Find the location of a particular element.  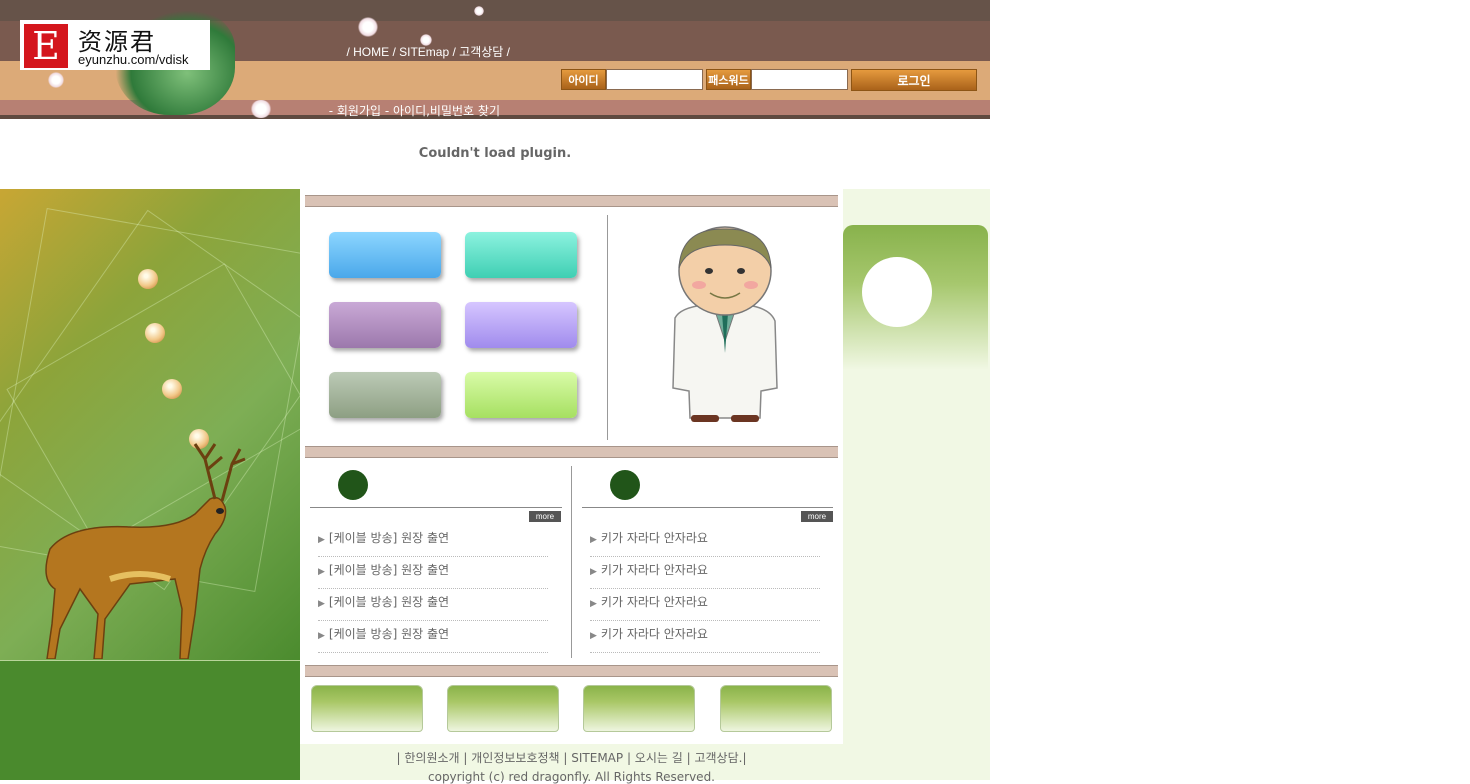

right-panel is located at coordinates (916, 484).